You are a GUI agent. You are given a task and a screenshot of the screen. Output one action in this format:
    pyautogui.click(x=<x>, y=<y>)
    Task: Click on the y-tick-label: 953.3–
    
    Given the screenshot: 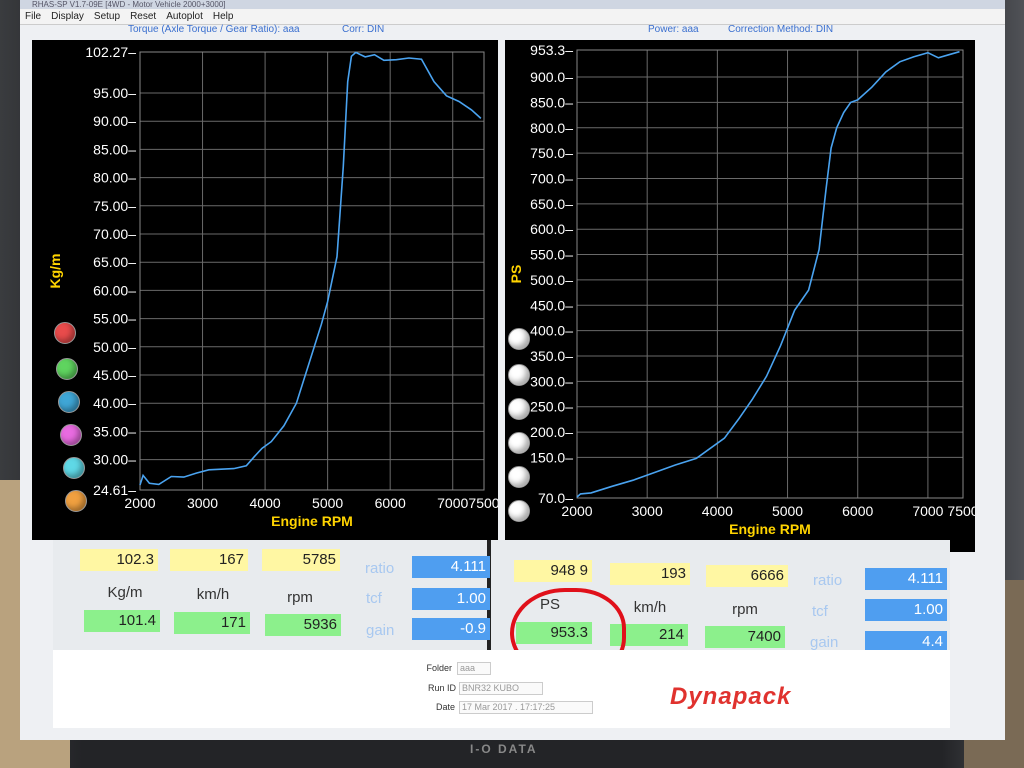 What is the action you would take?
    pyautogui.click(x=551, y=50)
    